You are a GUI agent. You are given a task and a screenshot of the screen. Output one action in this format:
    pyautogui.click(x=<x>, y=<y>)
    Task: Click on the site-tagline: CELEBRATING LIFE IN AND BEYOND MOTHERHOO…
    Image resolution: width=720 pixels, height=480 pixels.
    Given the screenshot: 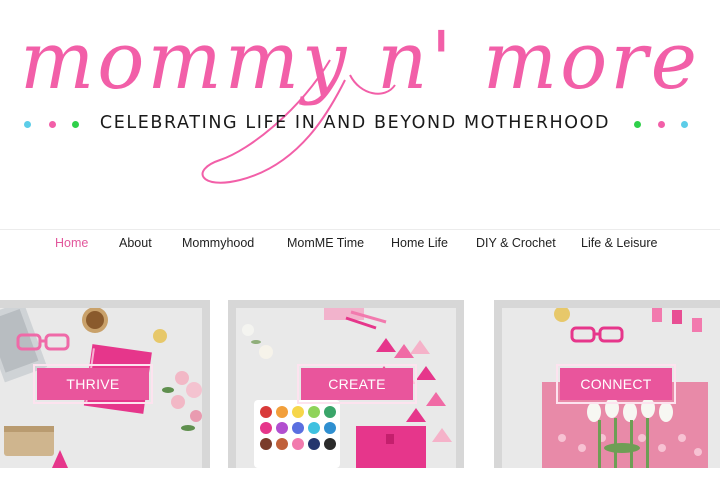 What is the action you would take?
    pyautogui.click(x=355, y=123)
    